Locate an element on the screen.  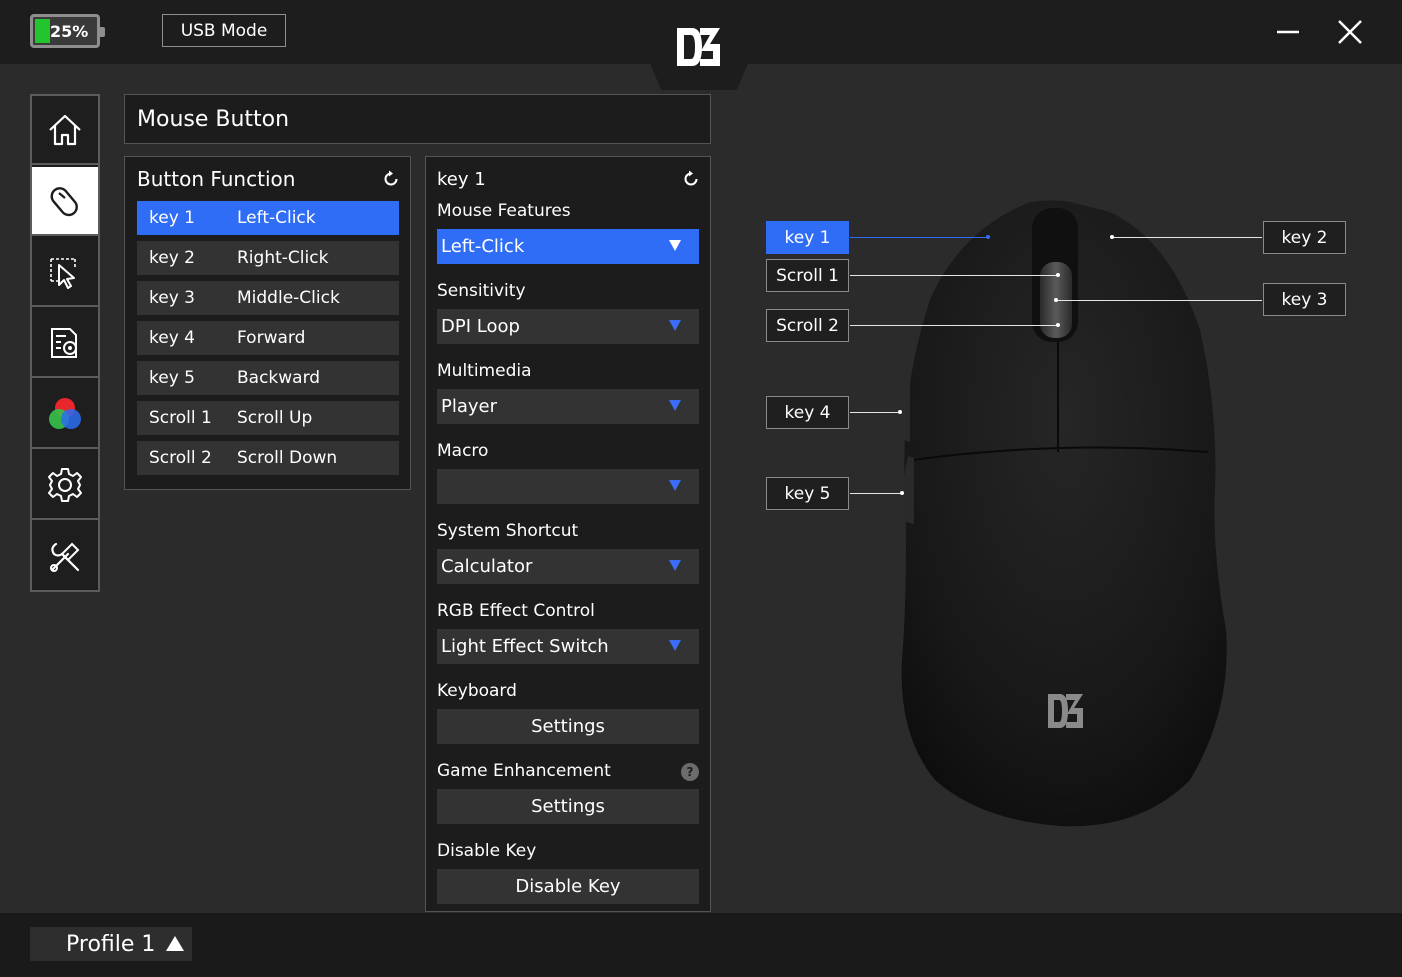
button-row-key1: key 1 Left-Click is located at coordinates (268, 218).